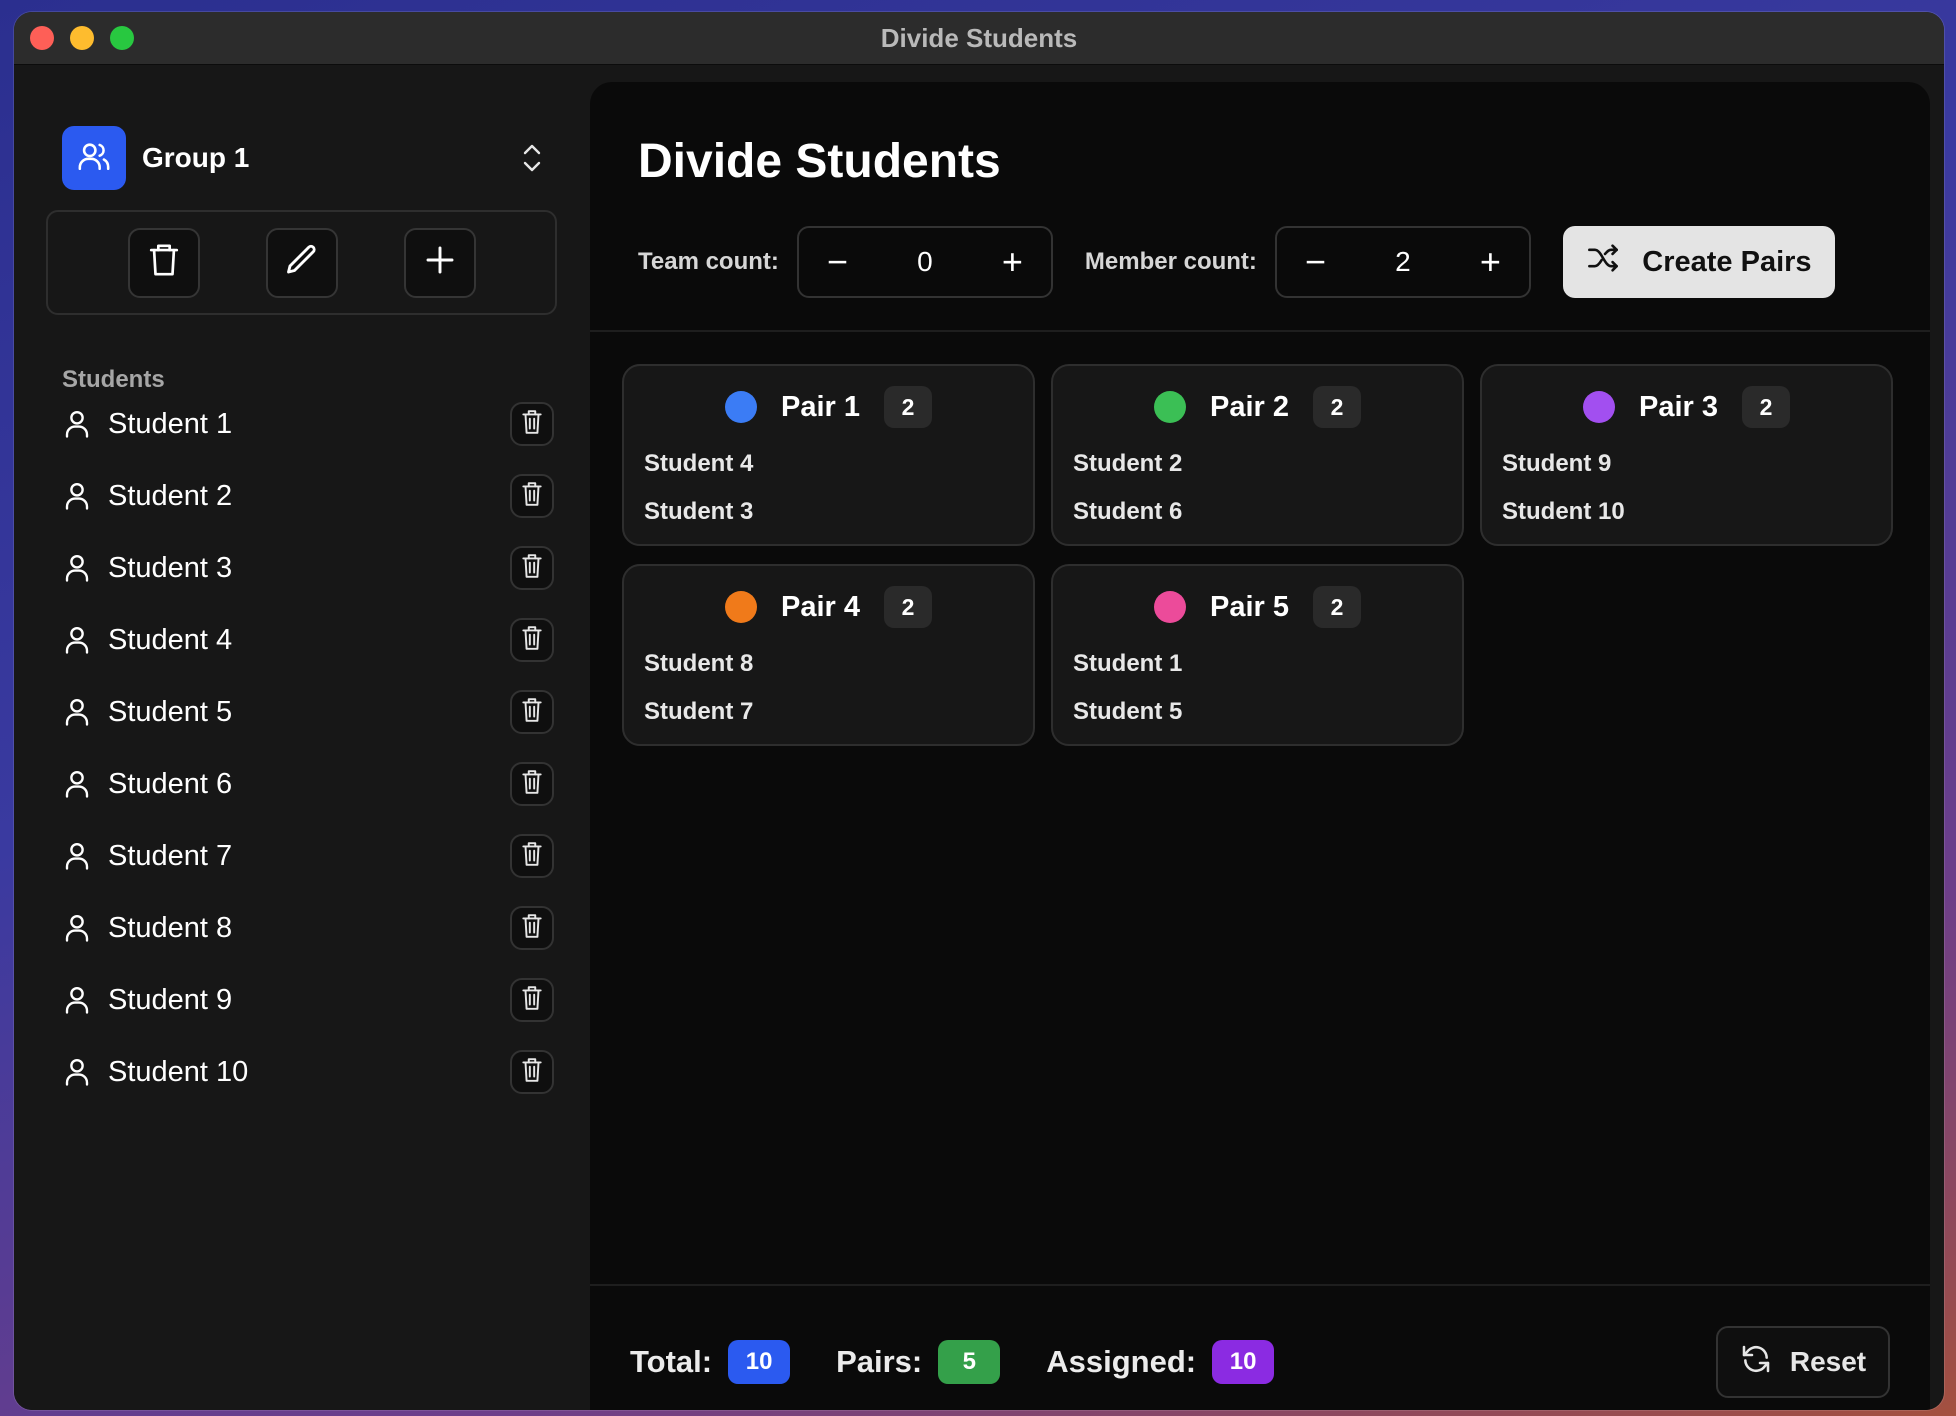 This screenshot has height=1416, width=1956. I want to click on student-name: Student 10, so click(178, 1071).